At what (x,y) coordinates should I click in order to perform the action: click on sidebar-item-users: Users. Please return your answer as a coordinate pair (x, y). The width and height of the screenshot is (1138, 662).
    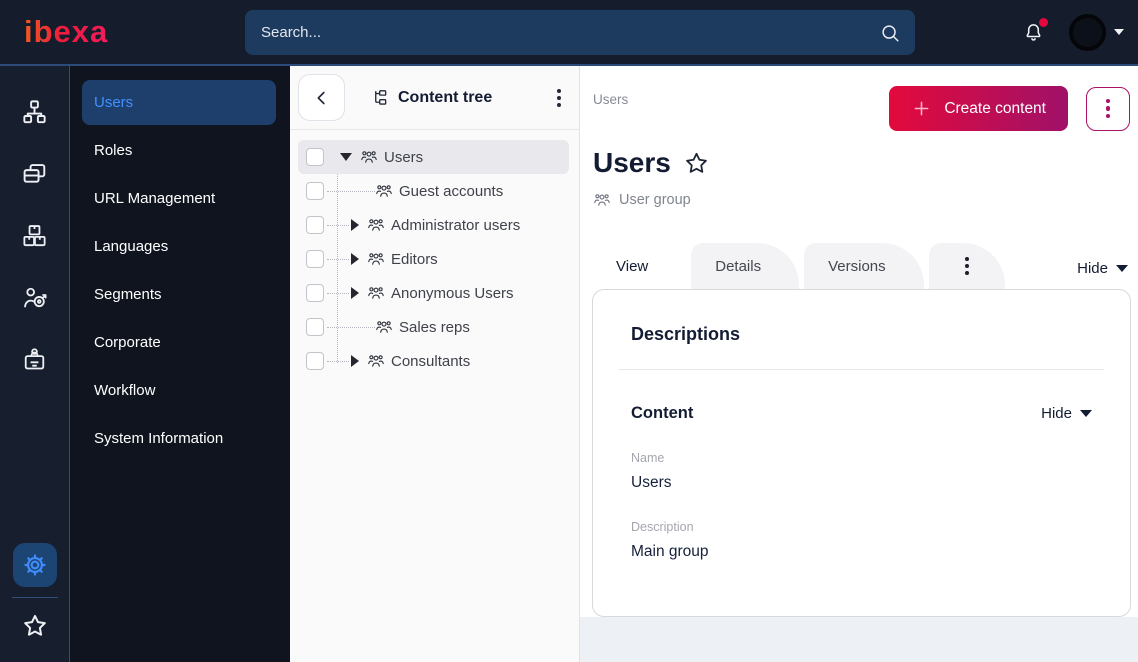
    Looking at the image, I should click on (179, 102).